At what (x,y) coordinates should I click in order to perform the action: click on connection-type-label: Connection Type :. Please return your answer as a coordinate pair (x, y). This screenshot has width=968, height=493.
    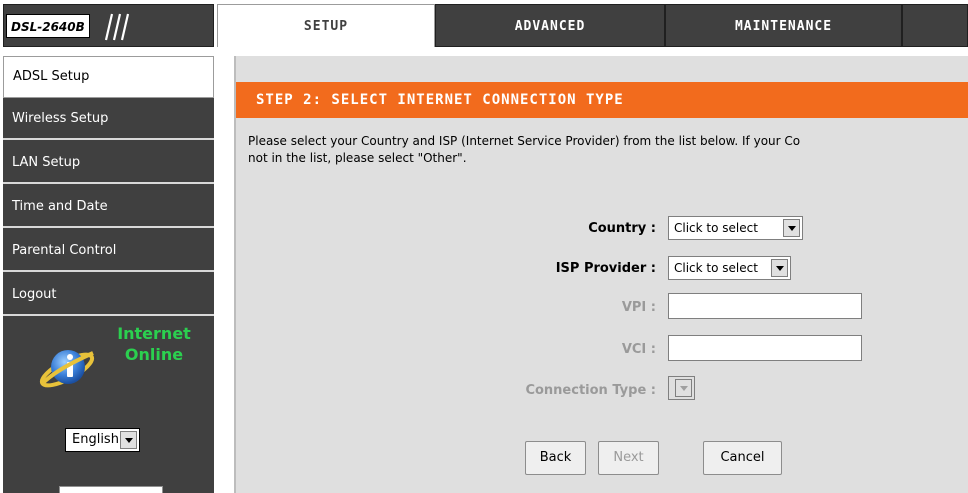
    Looking at the image, I should click on (590, 390).